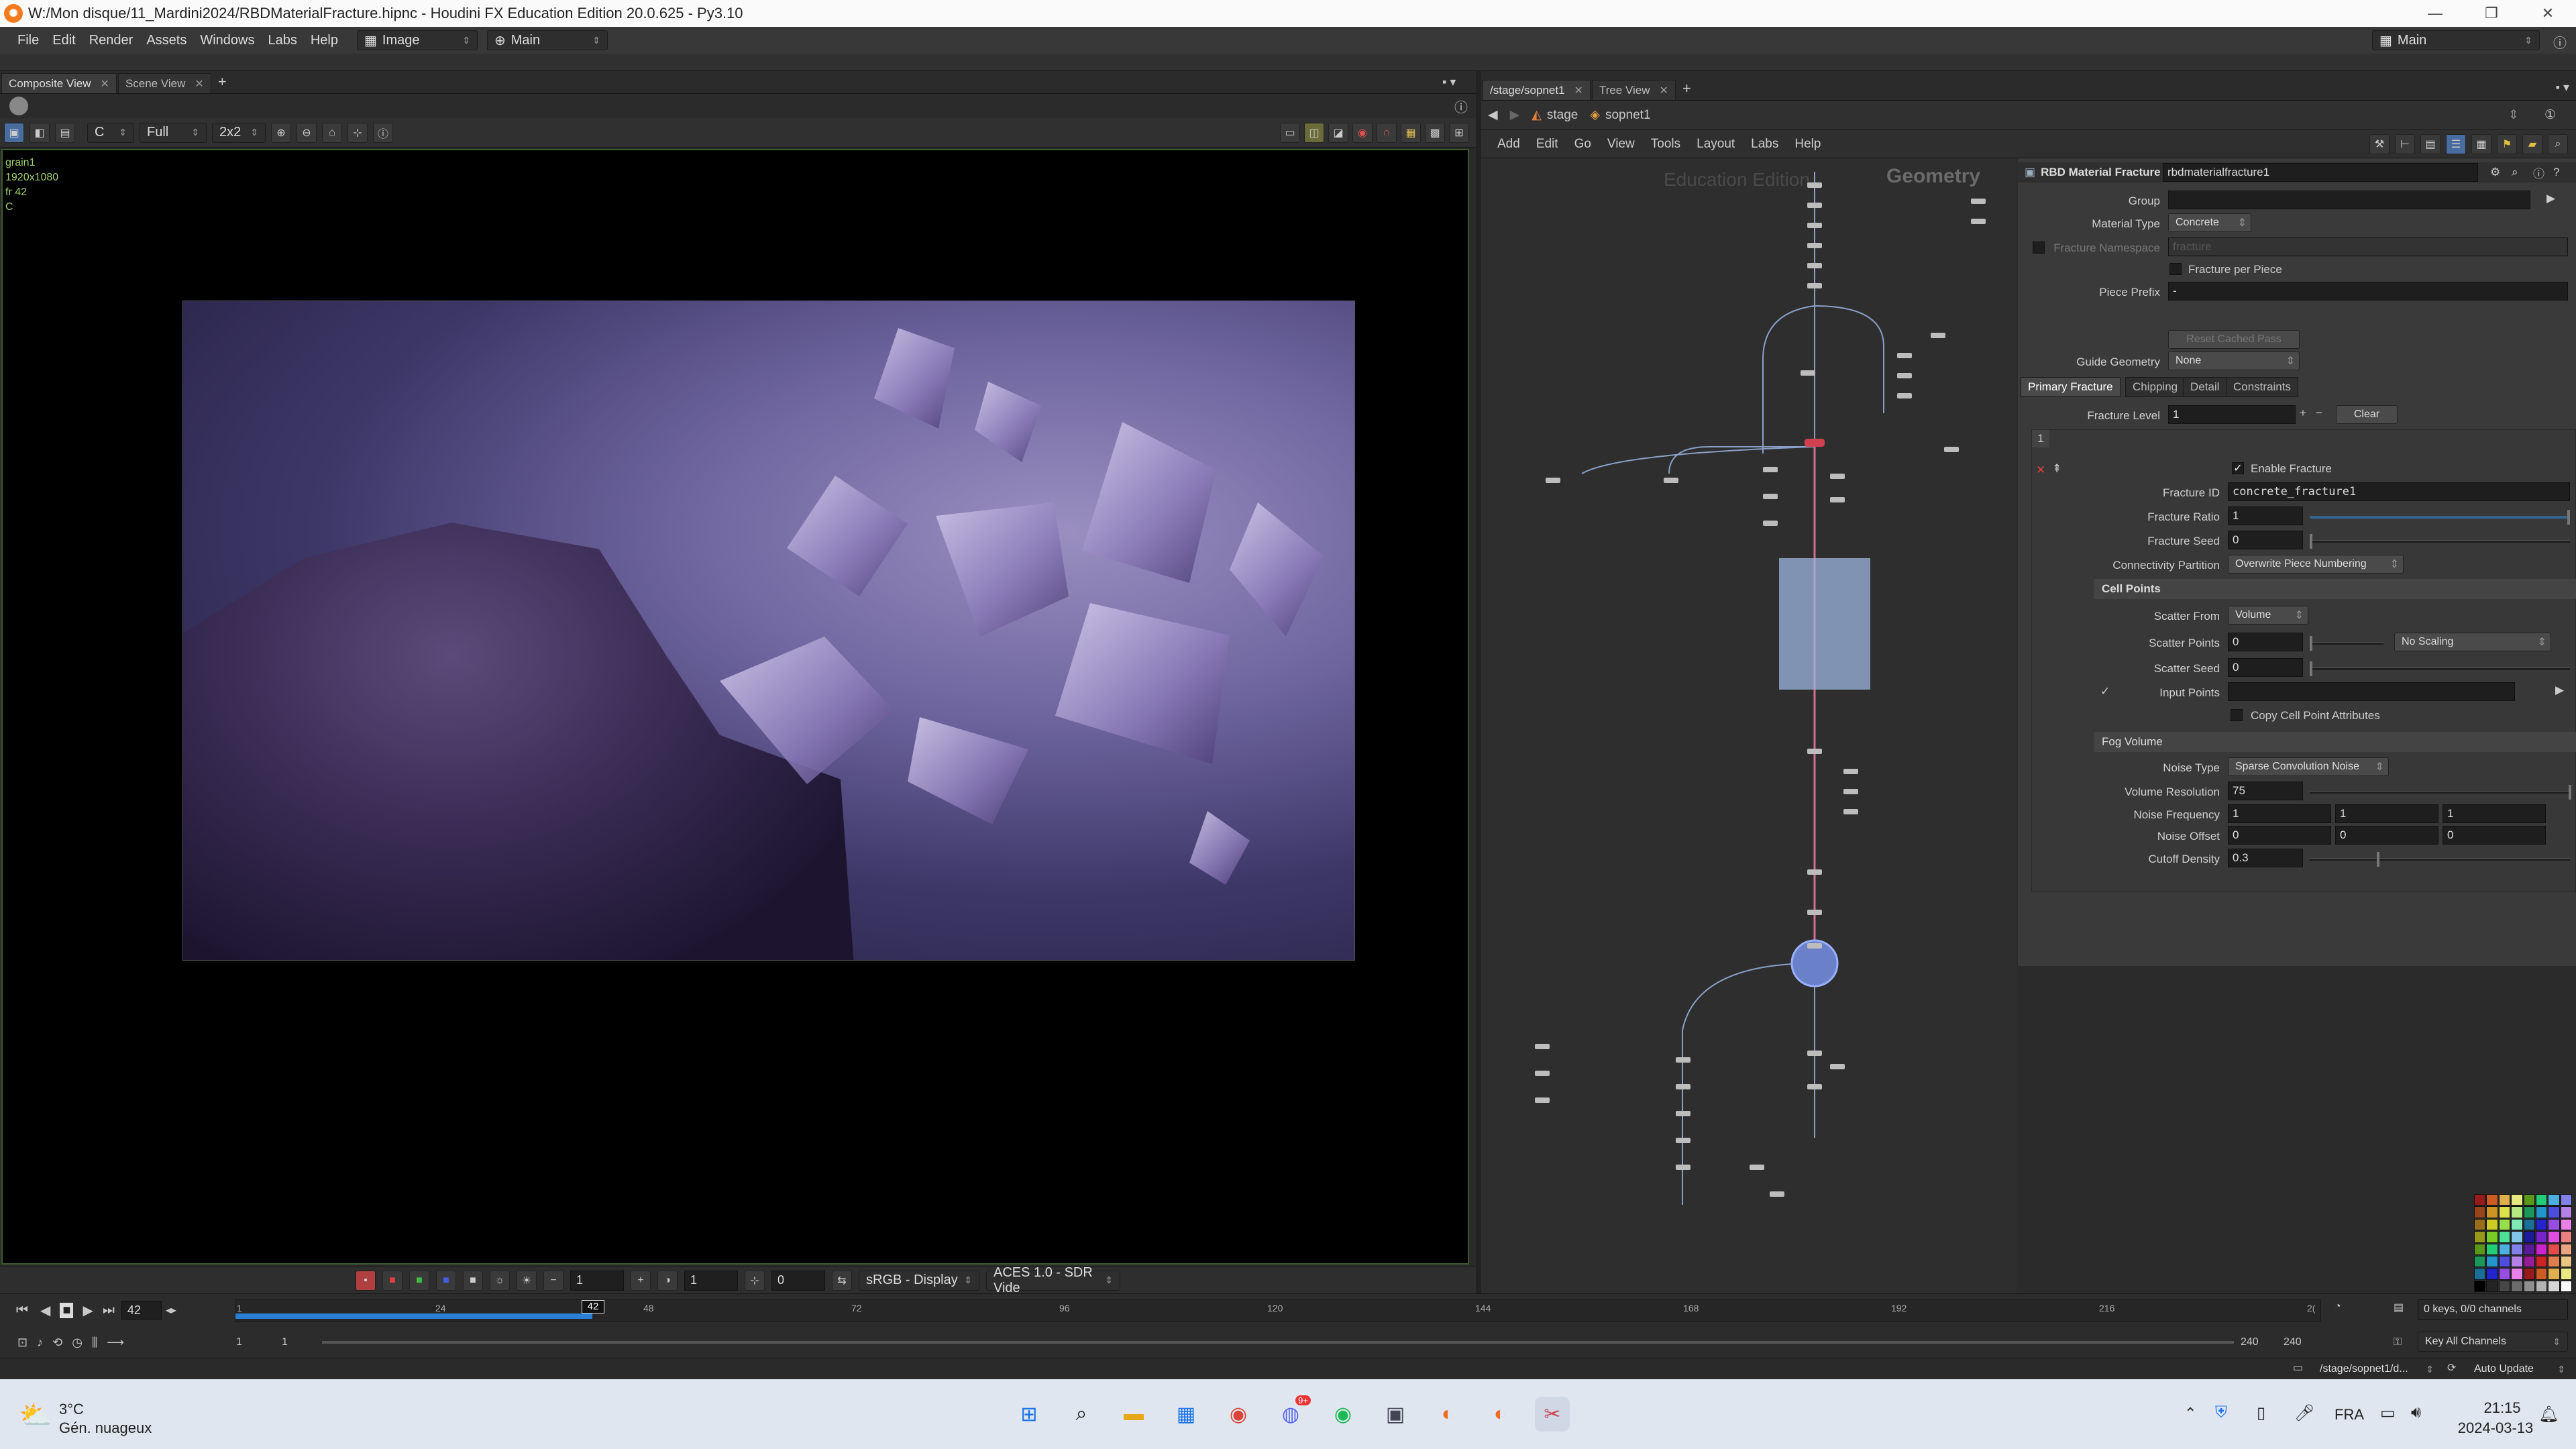 Image resolution: width=2576 pixels, height=1449 pixels. Describe the element at coordinates (285, 1342) in the screenshot. I see `range-start2-label: 1` at that location.